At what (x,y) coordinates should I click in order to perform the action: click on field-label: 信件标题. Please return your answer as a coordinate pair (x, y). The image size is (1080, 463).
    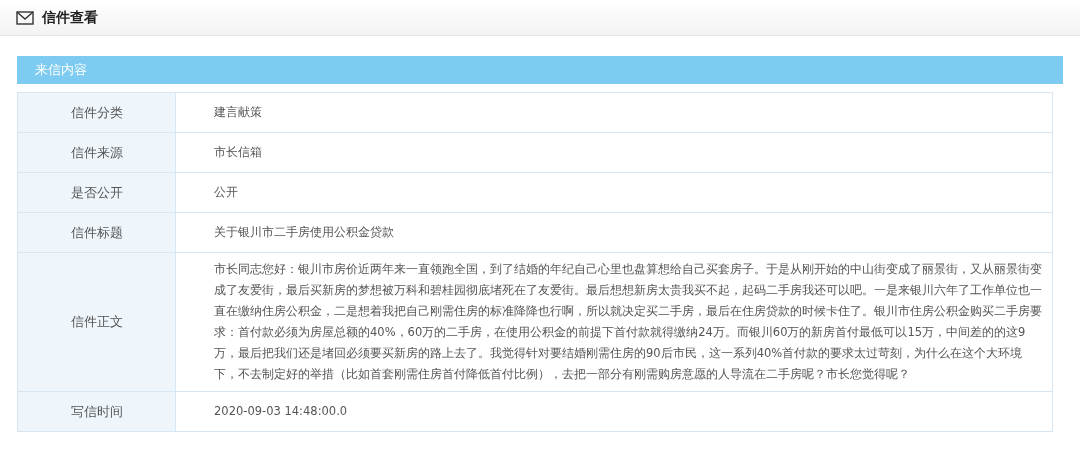
    Looking at the image, I should click on (97, 232).